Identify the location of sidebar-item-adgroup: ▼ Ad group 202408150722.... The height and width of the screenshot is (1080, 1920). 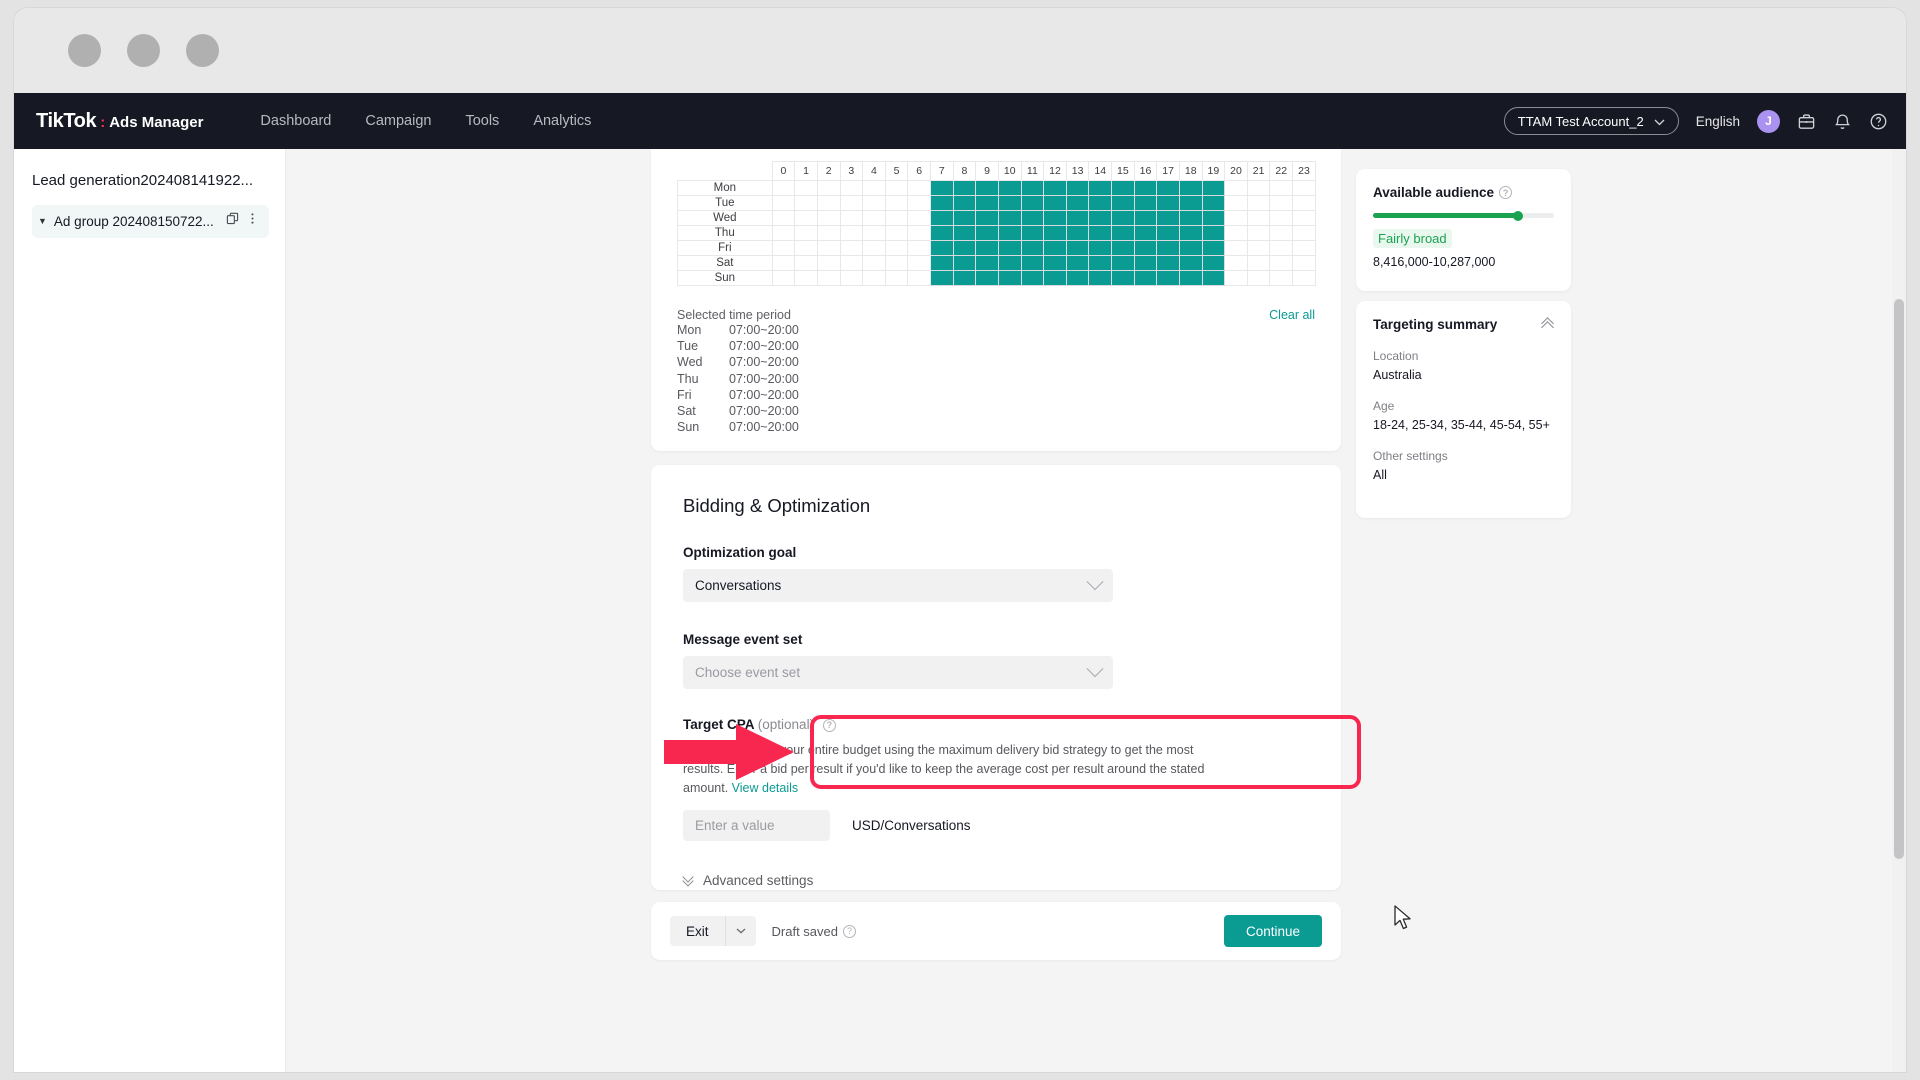
(150, 221).